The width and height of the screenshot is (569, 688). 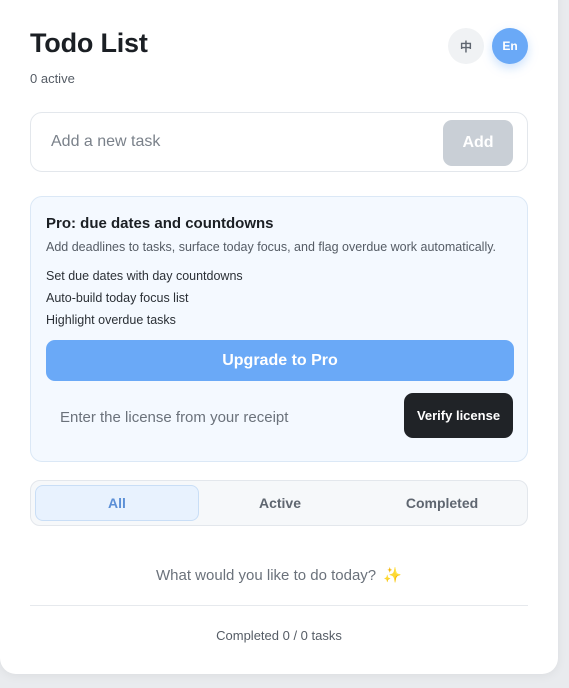 I want to click on divider, so click(x=279, y=605).